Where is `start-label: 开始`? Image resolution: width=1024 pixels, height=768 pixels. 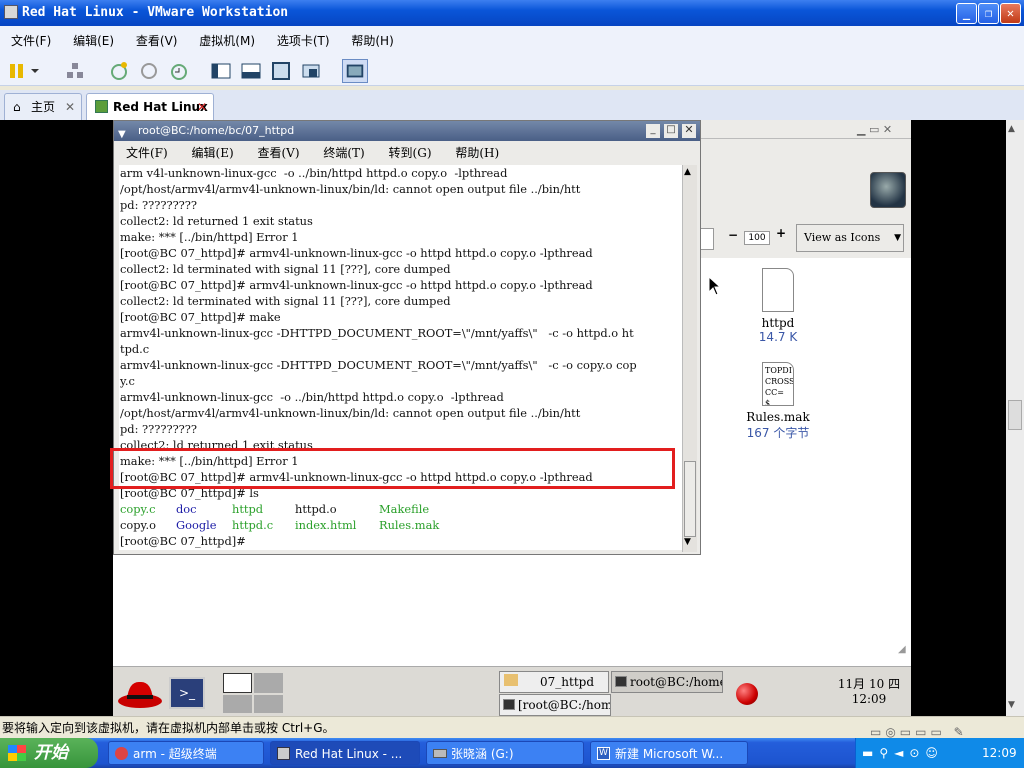 start-label: 开始 is located at coordinates (51, 753).